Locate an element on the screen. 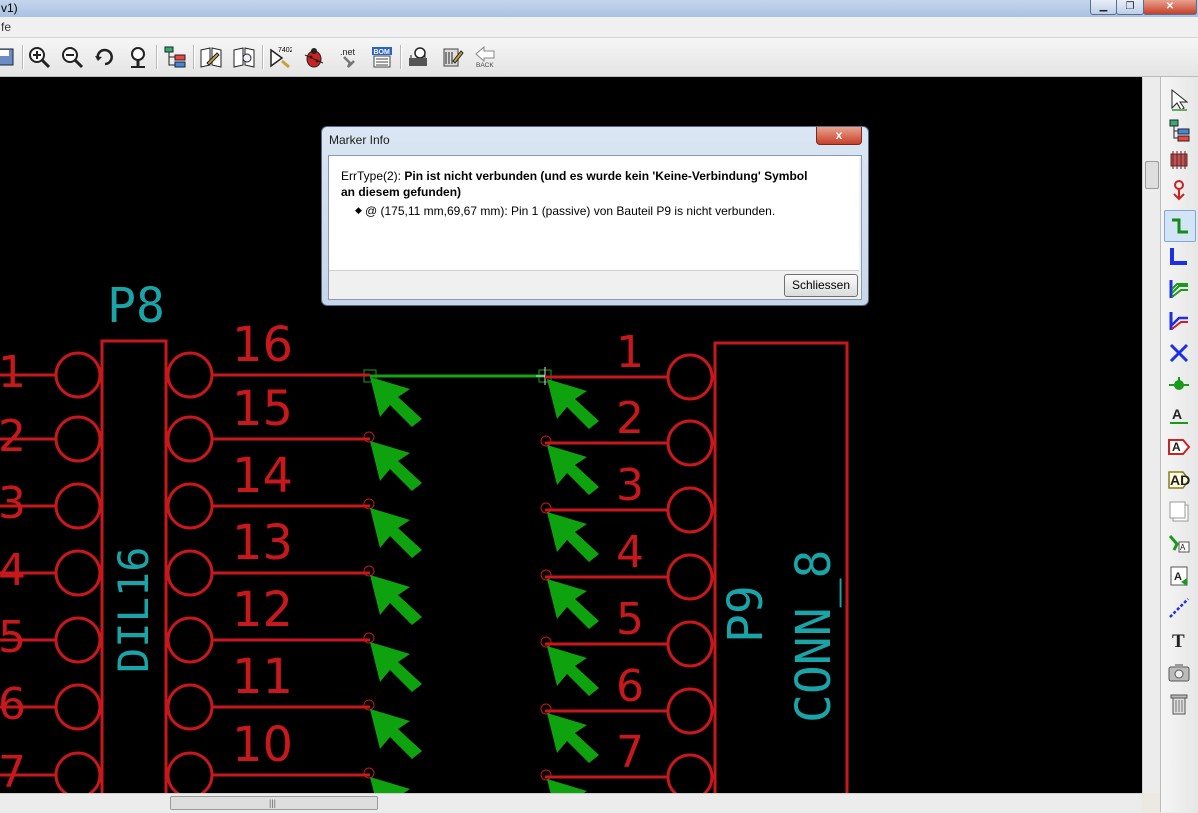 The width and height of the screenshot is (1198, 813). title-bar: v1) ▁ ❐ ✕ is located at coordinates (599, 8).